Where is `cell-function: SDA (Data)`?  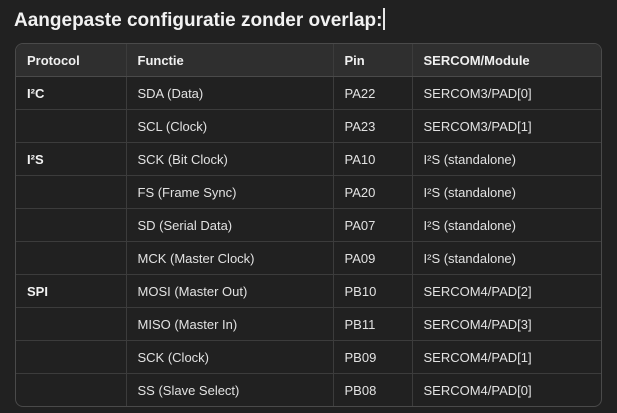 cell-function: SDA (Data) is located at coordinates (229, 93).